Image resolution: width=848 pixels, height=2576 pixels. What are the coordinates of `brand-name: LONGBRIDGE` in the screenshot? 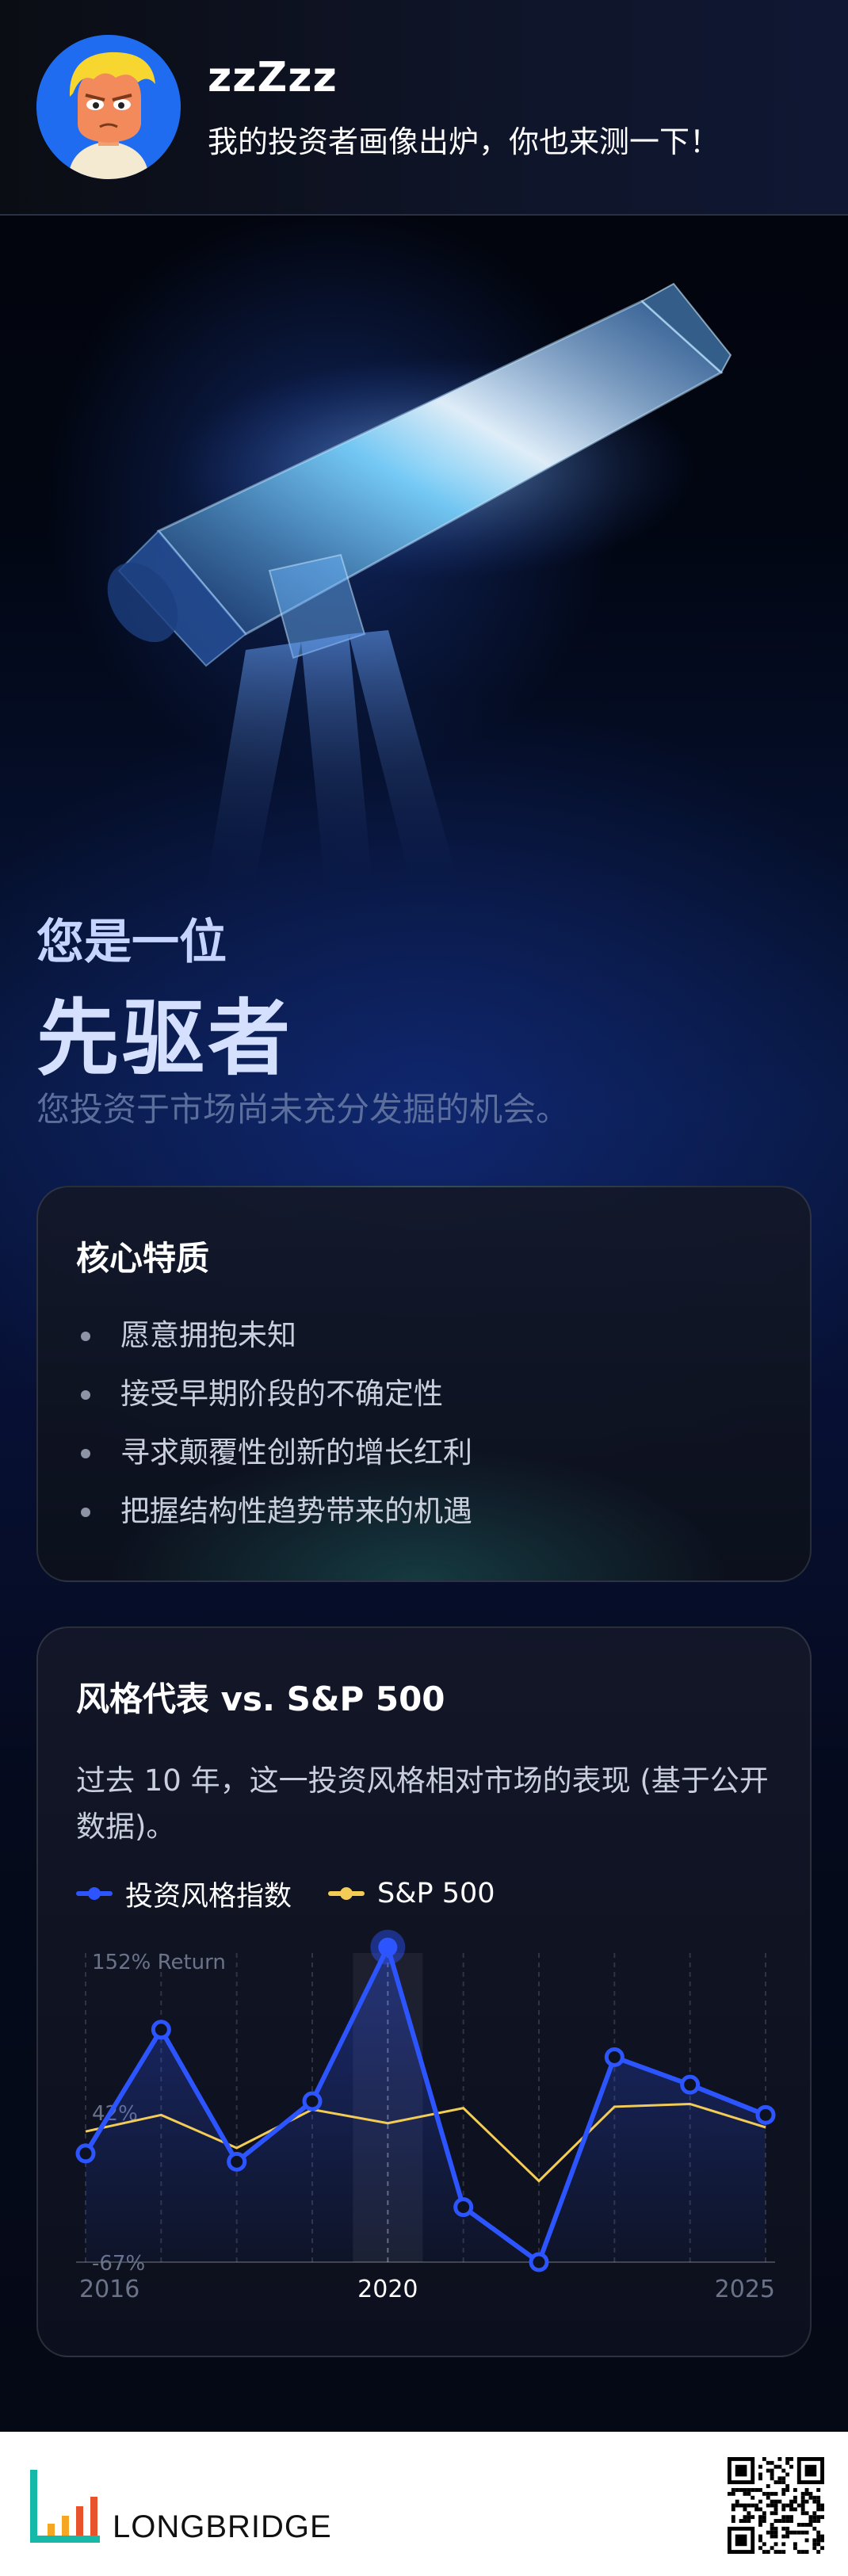 It's located at (222, 2526).